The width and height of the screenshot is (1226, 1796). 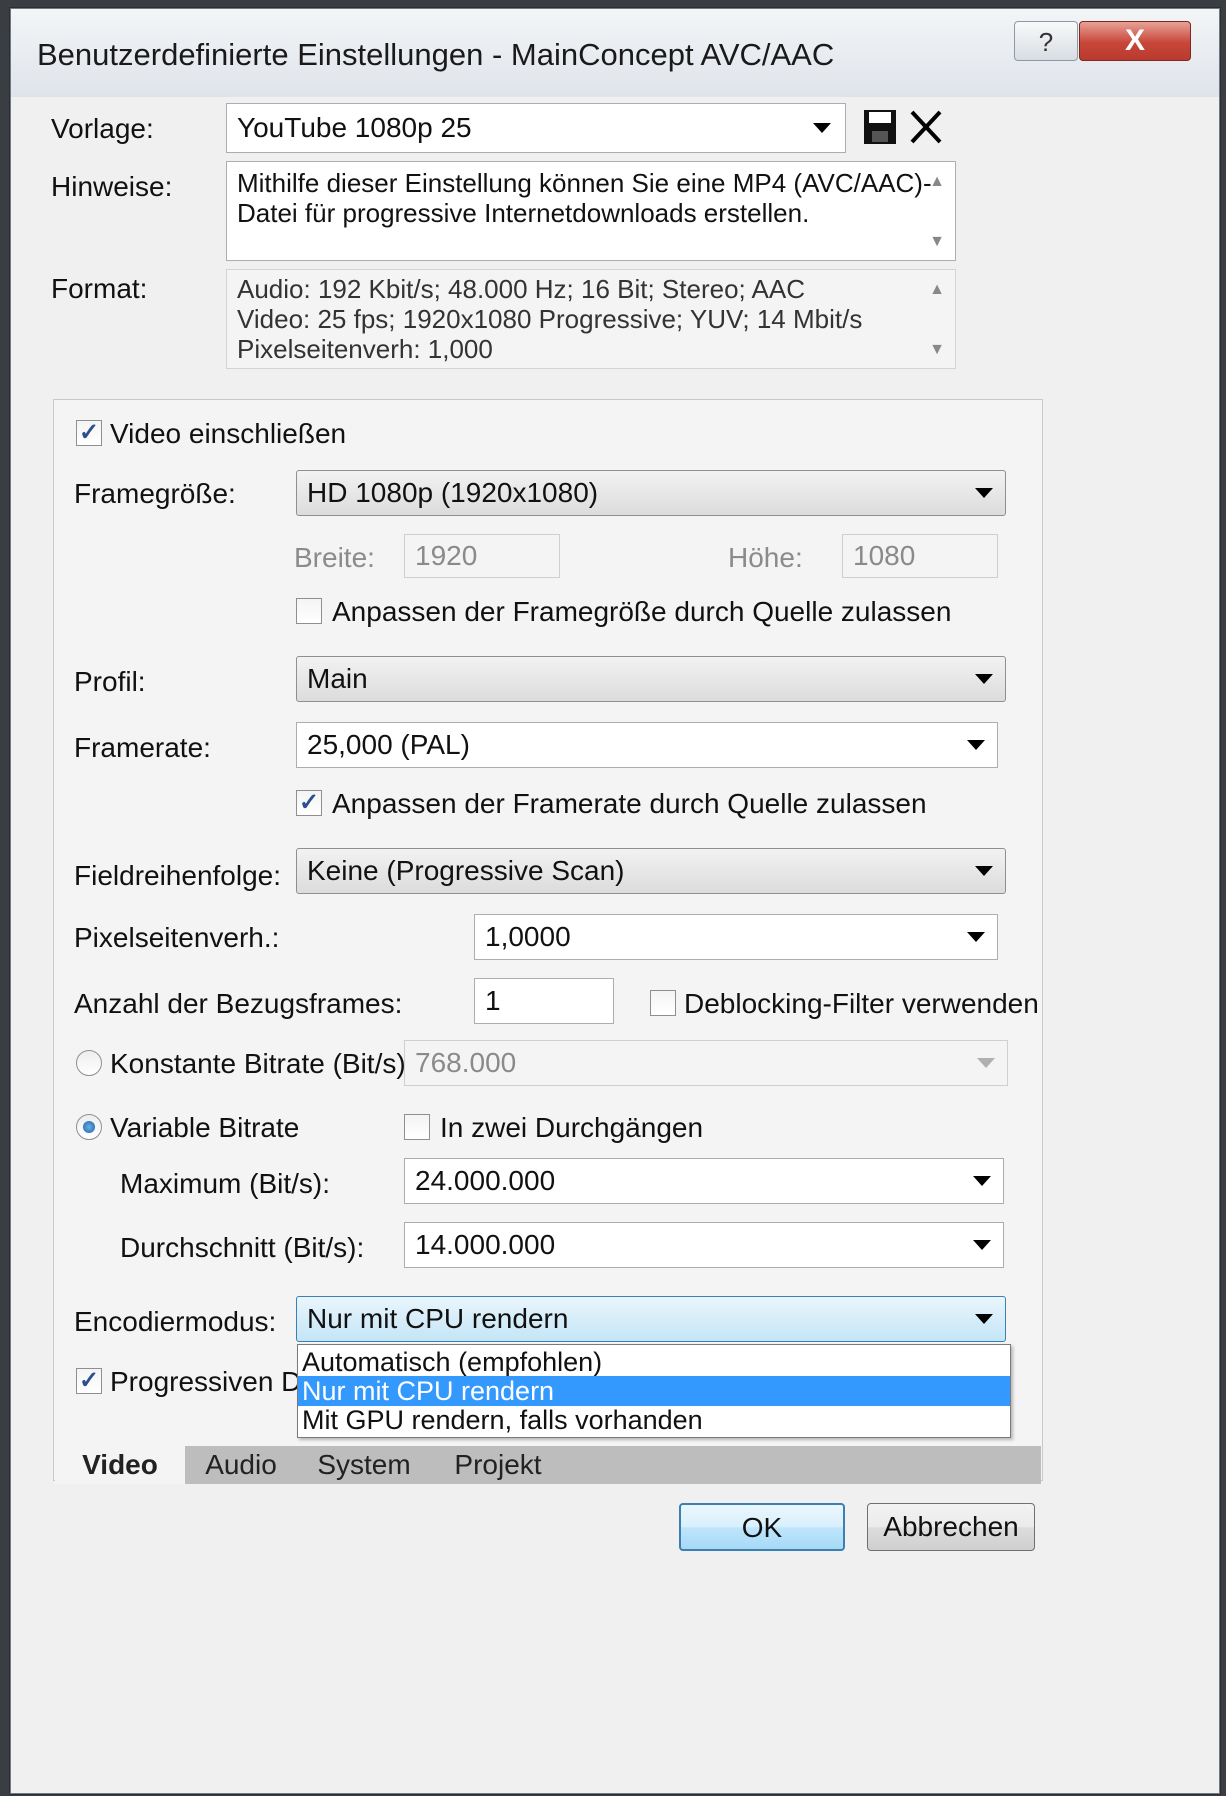 I want to click on format-line-3: Pixelseitenverh: 1,000, so click(x=365, y=349).